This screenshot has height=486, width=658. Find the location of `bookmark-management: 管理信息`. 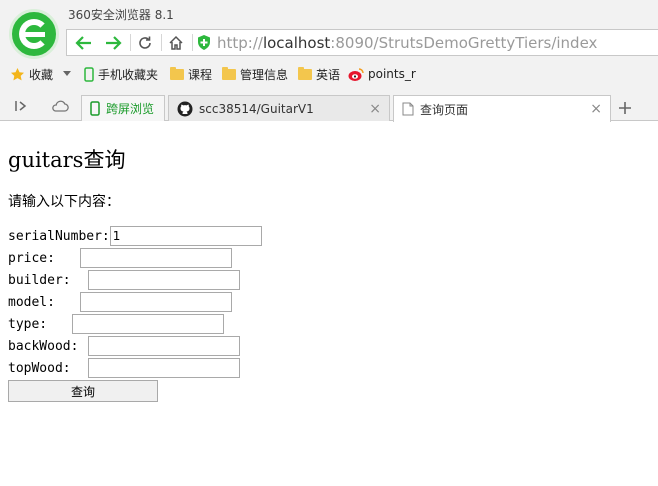

bookmark-management: 管理信息 is located at coordinates (255, 74).